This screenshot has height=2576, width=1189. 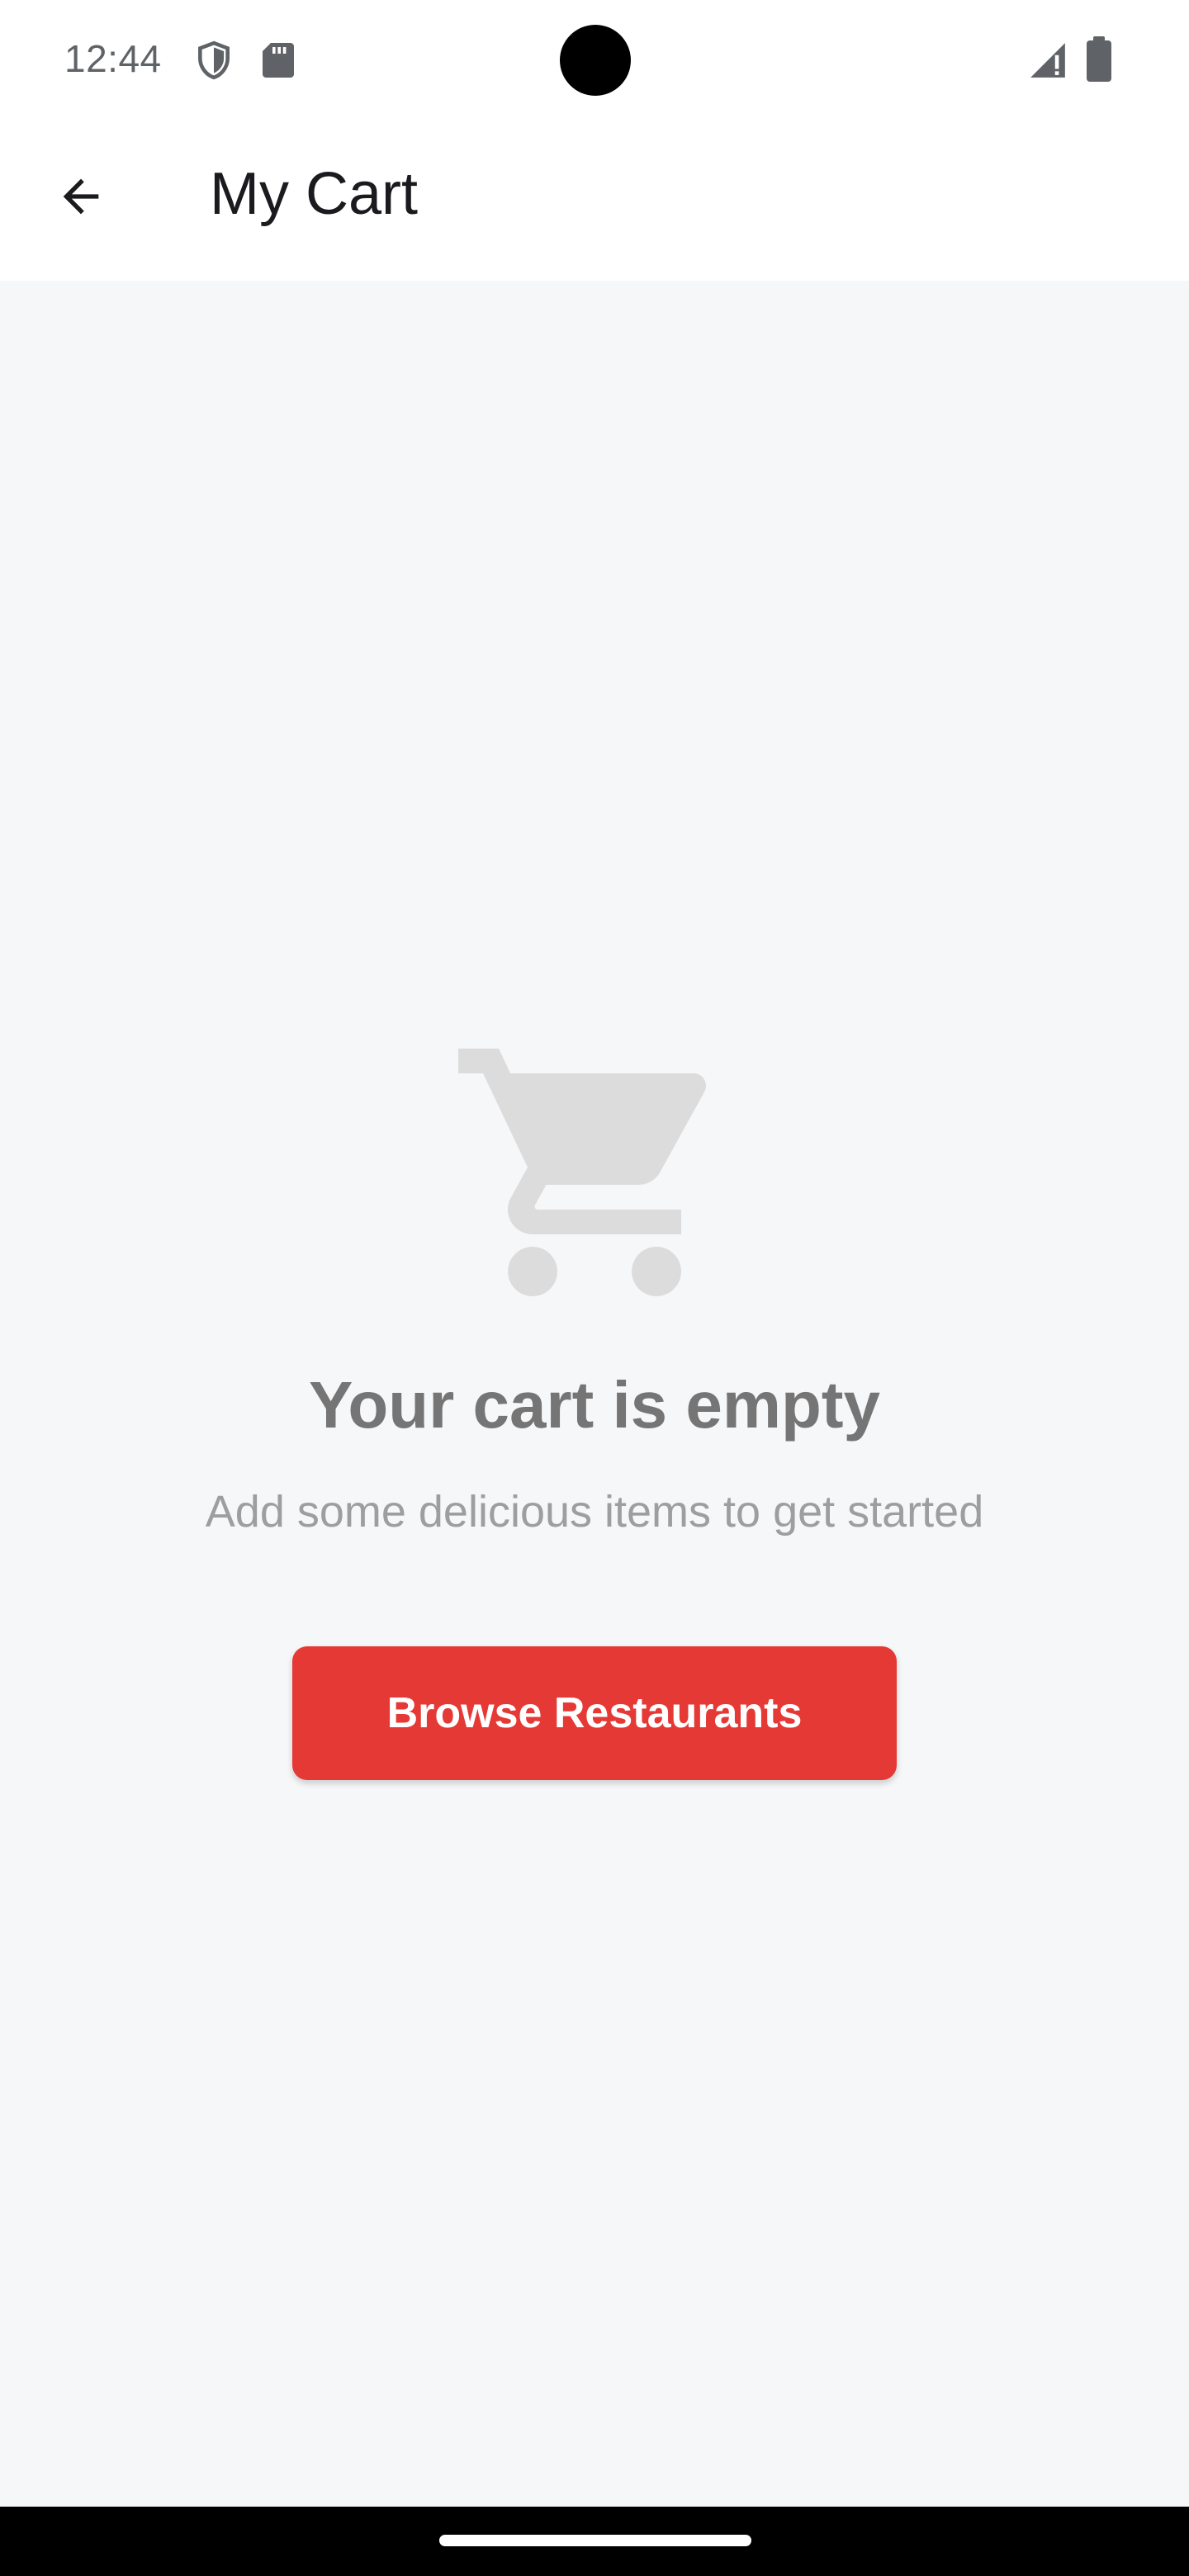 I want to click on page-title: My Cart, so click(x=314, y=194).